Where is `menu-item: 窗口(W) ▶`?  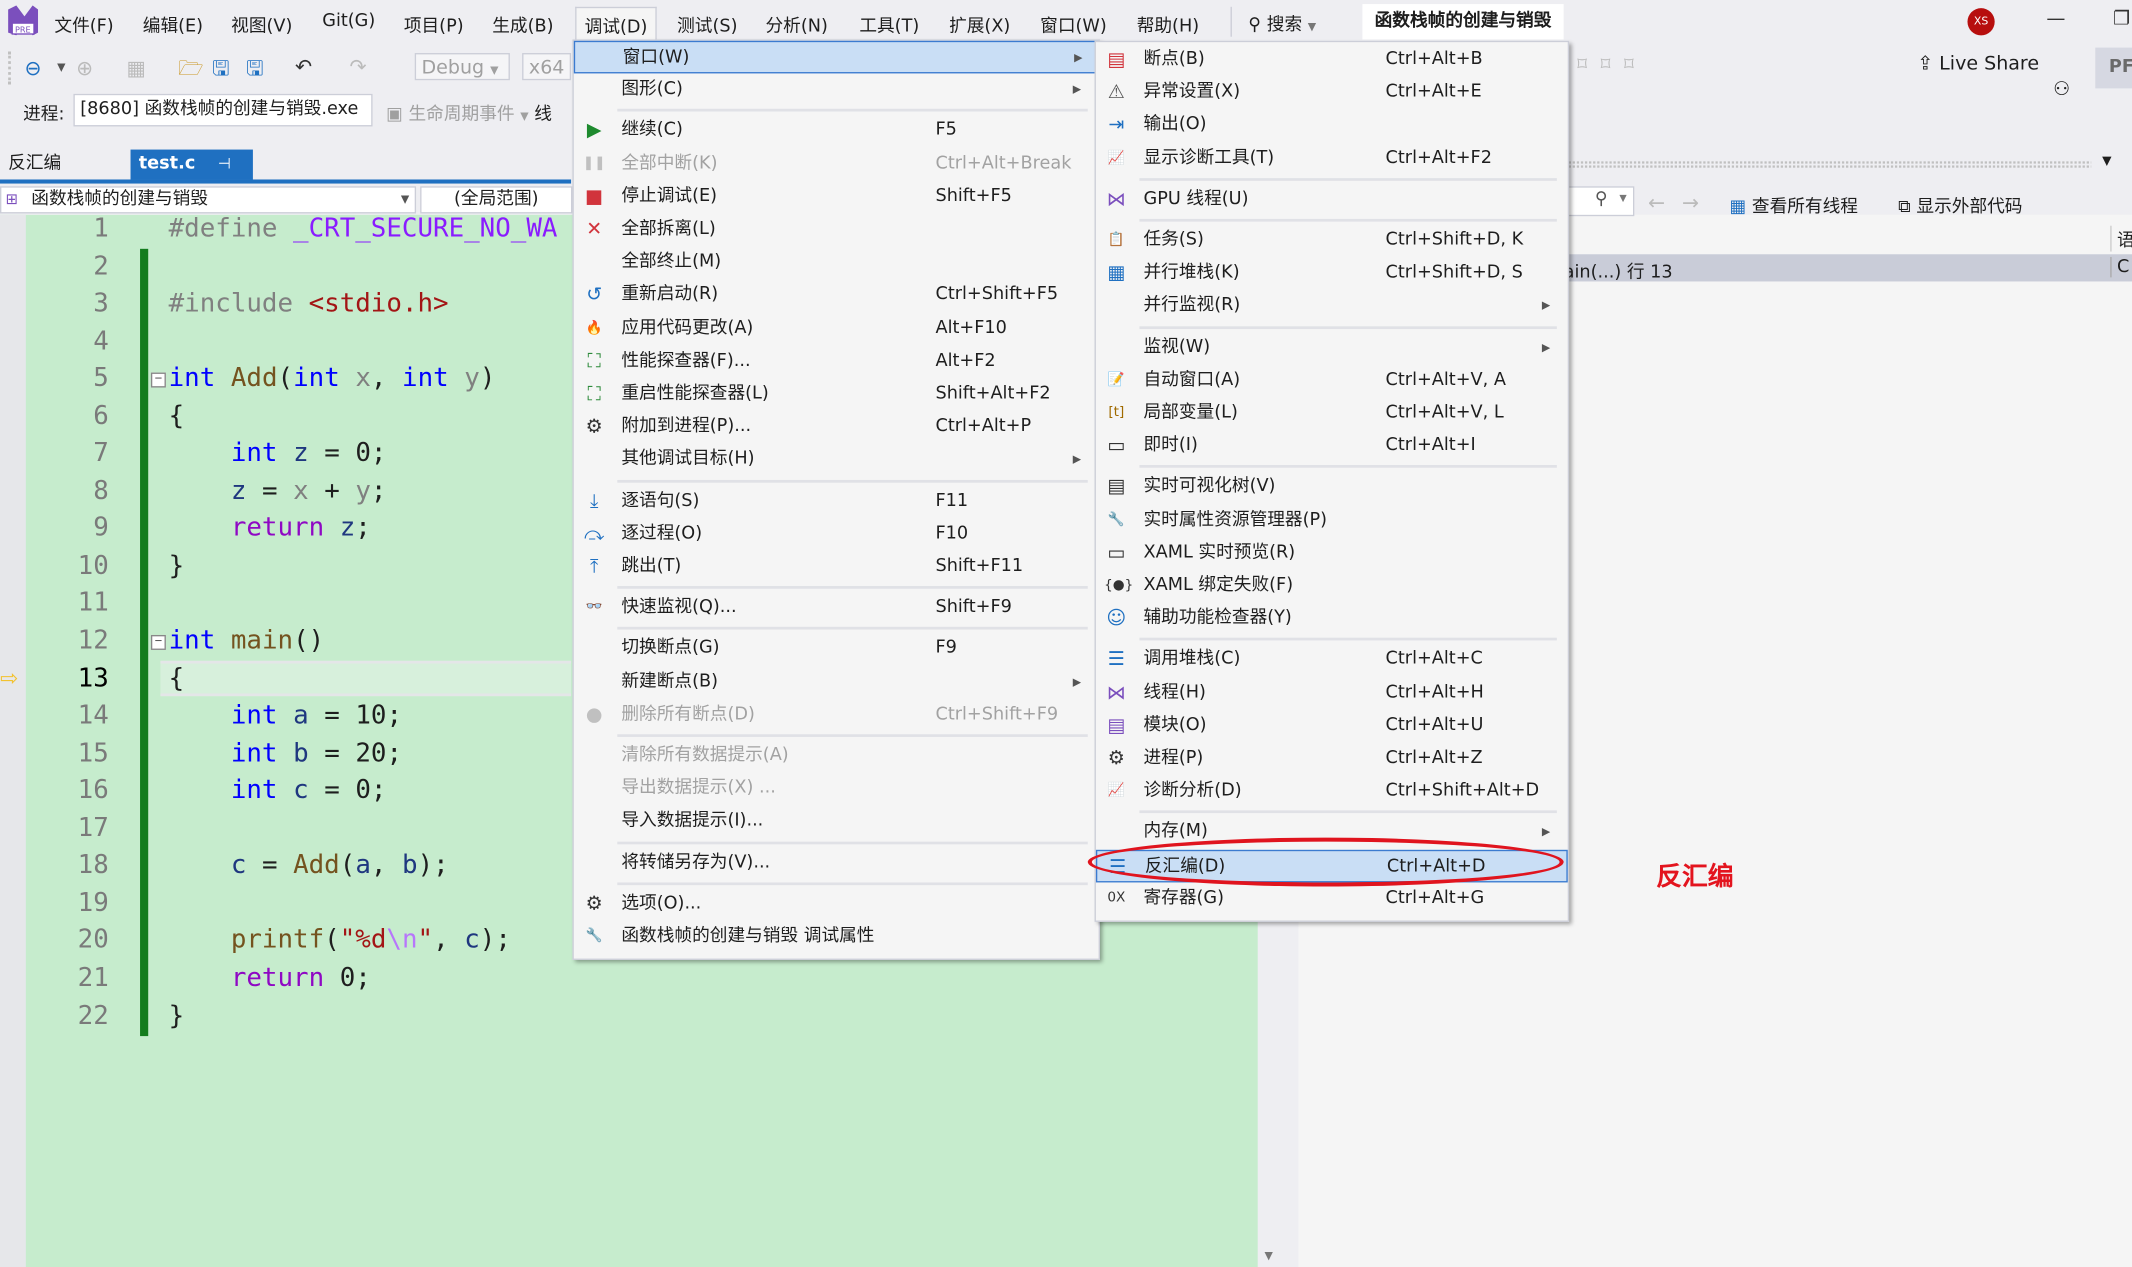
menu-item: 窗口(W) ▶ is located at coordinates (836, 57).